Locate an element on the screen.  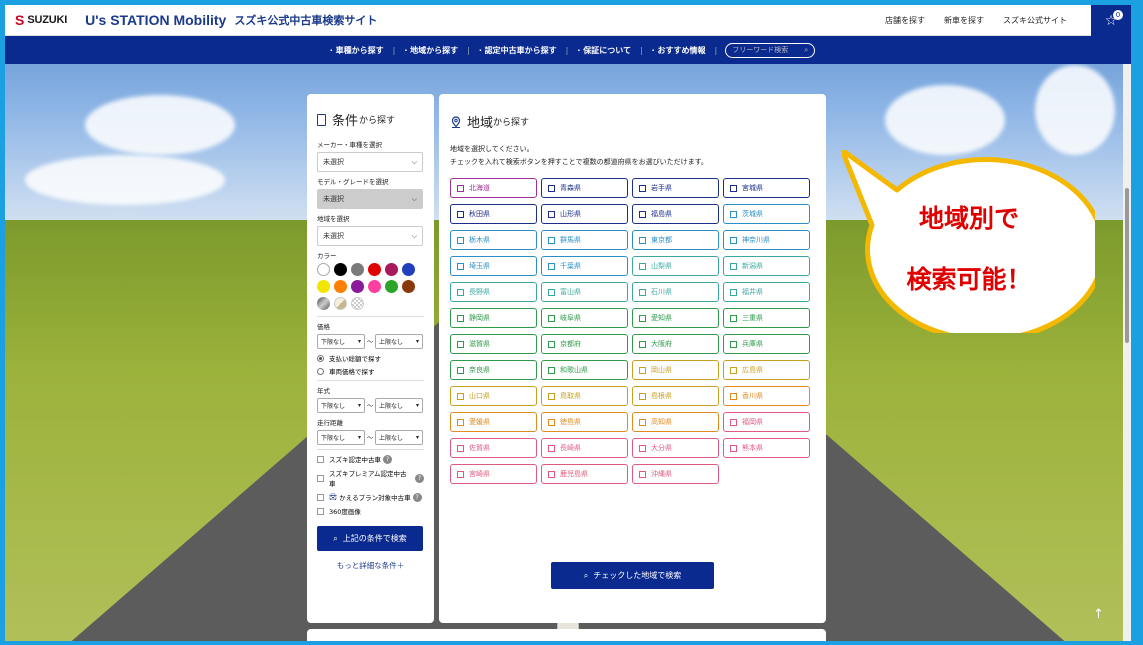
prefecture-checkbox: 福島県 is located at coordinates (675, 214).